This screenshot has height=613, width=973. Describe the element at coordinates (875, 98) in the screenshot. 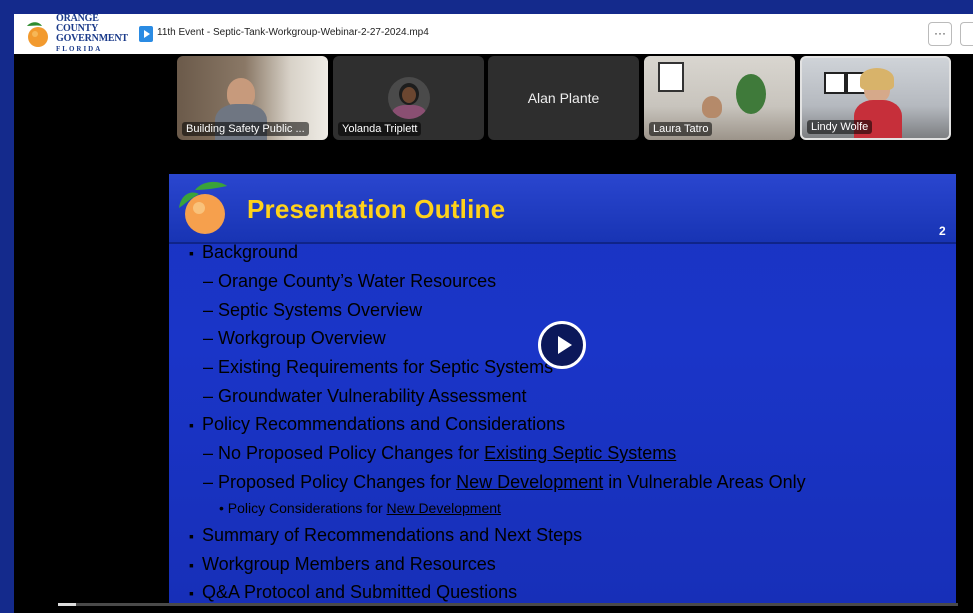

I see `participant-tile-active: Lindy Wolfe` at that location.